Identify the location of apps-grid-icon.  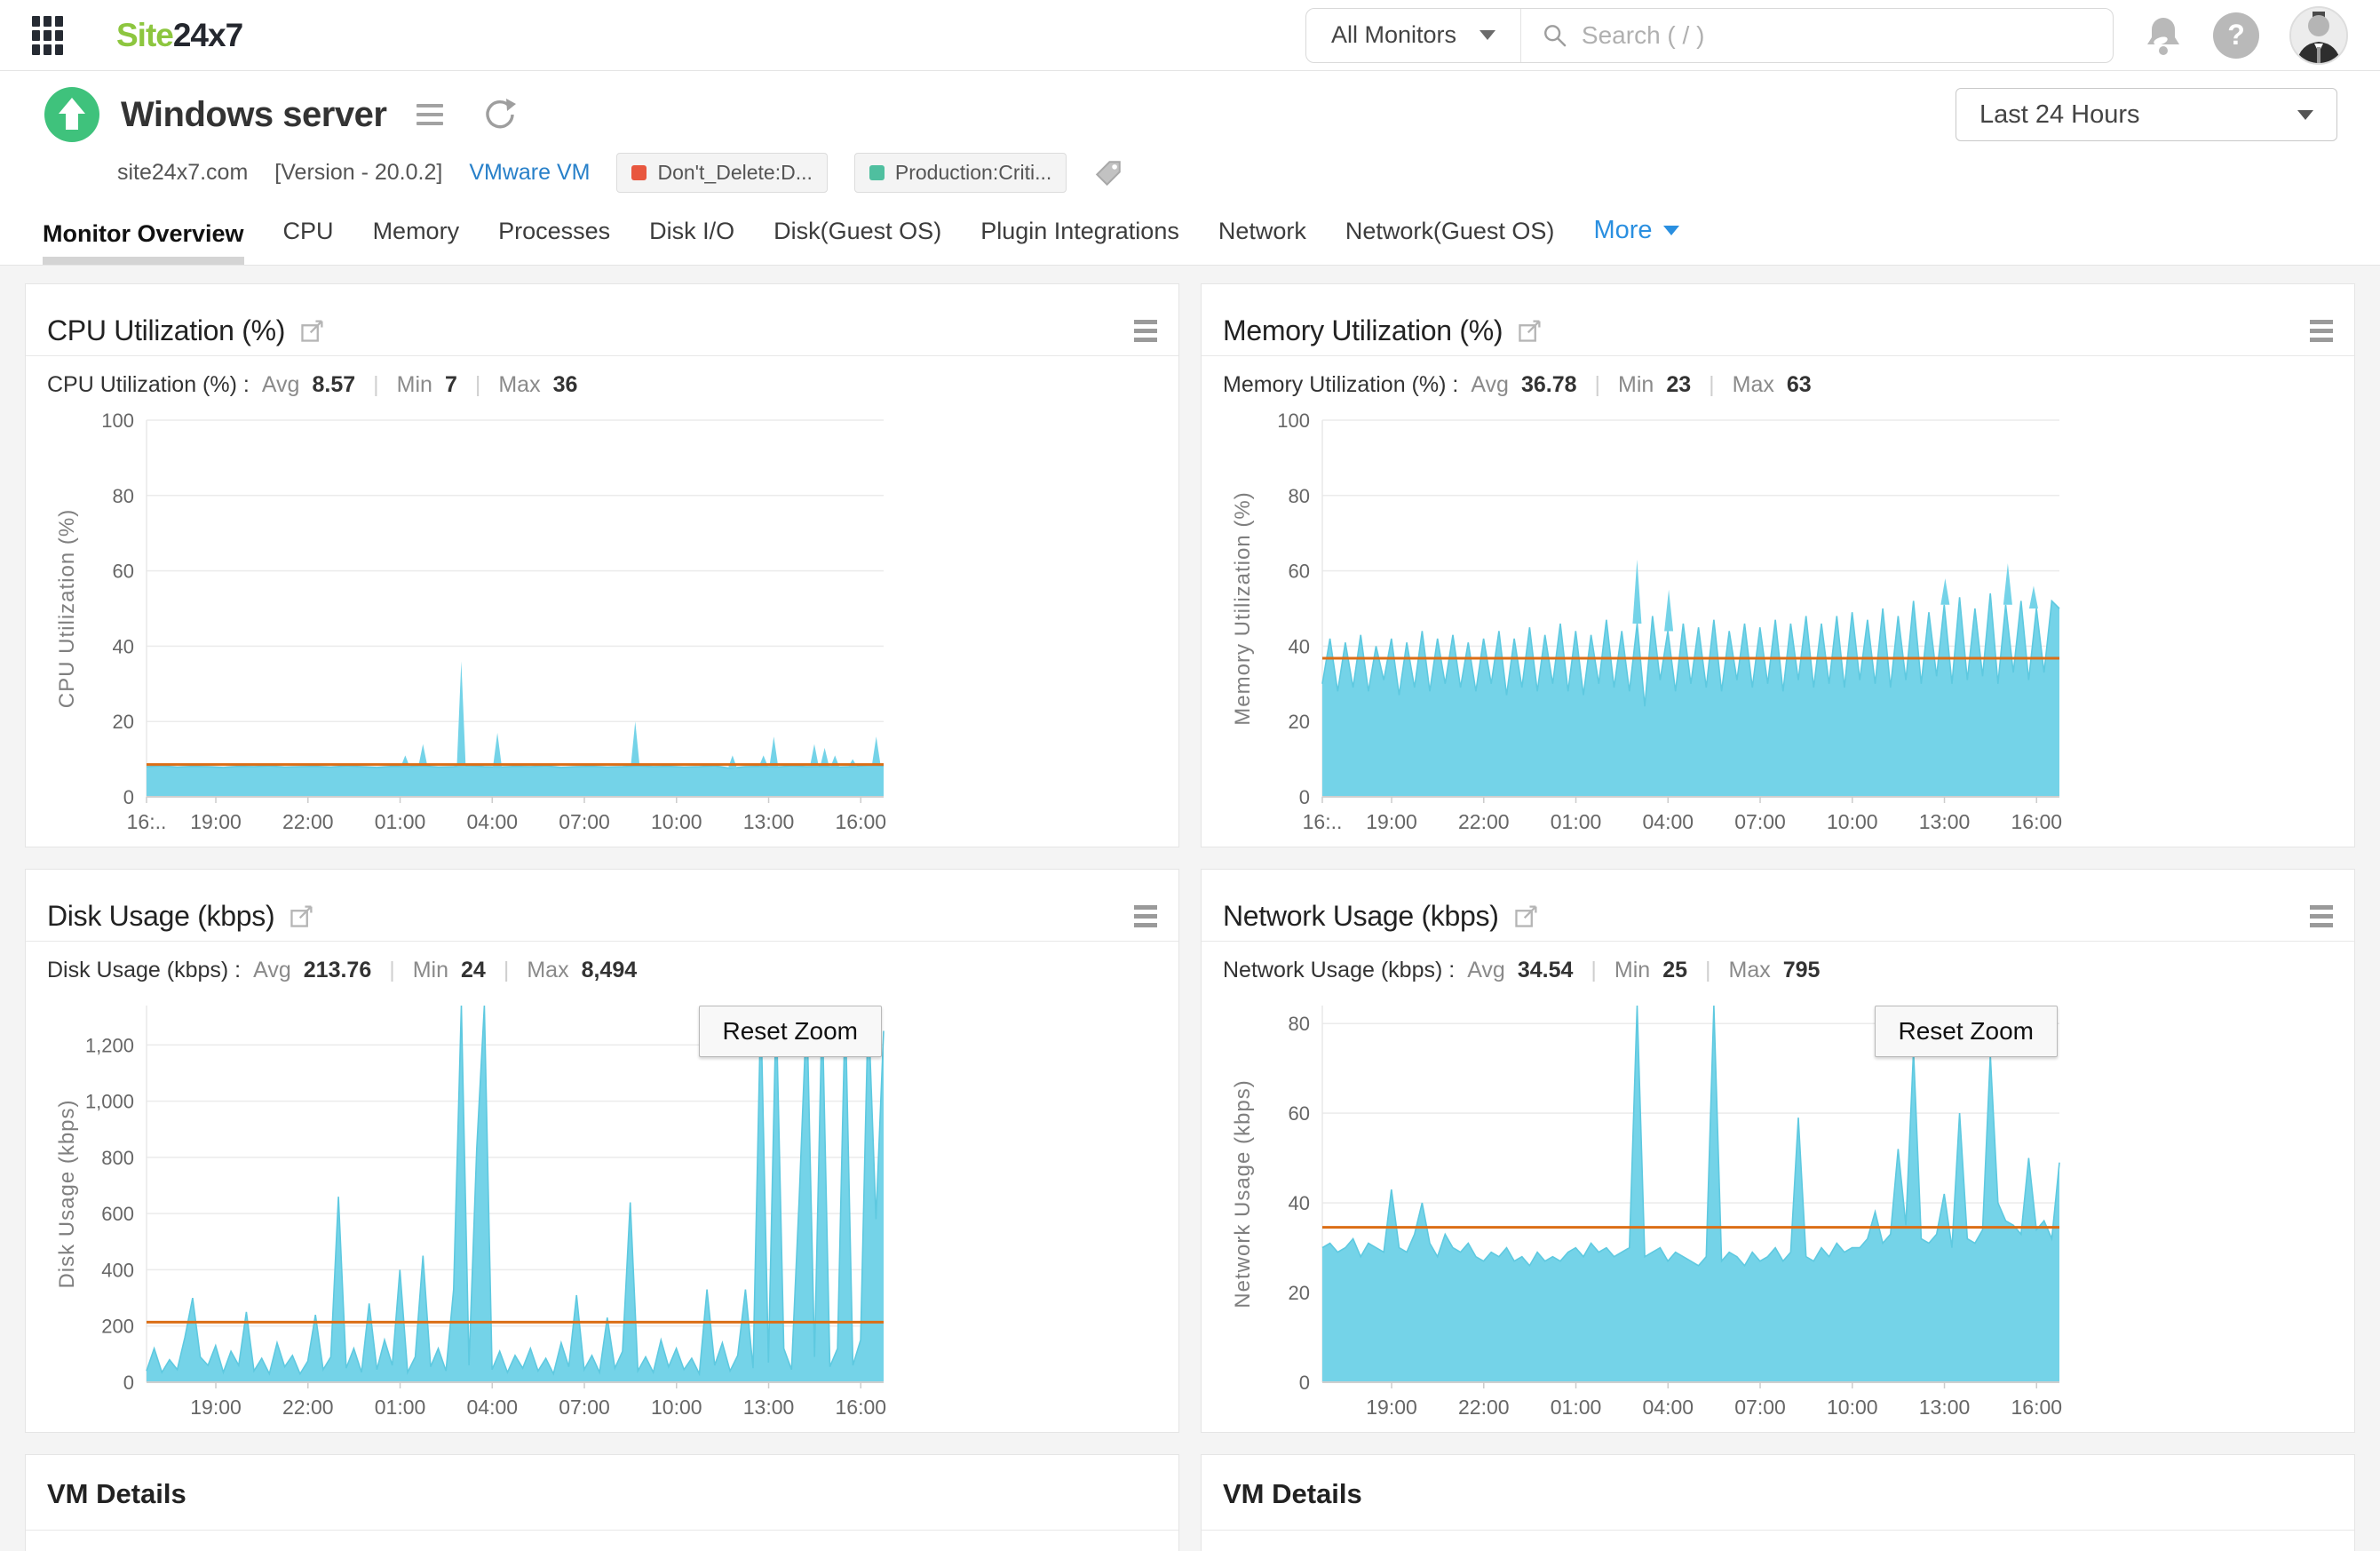
(47, 35).